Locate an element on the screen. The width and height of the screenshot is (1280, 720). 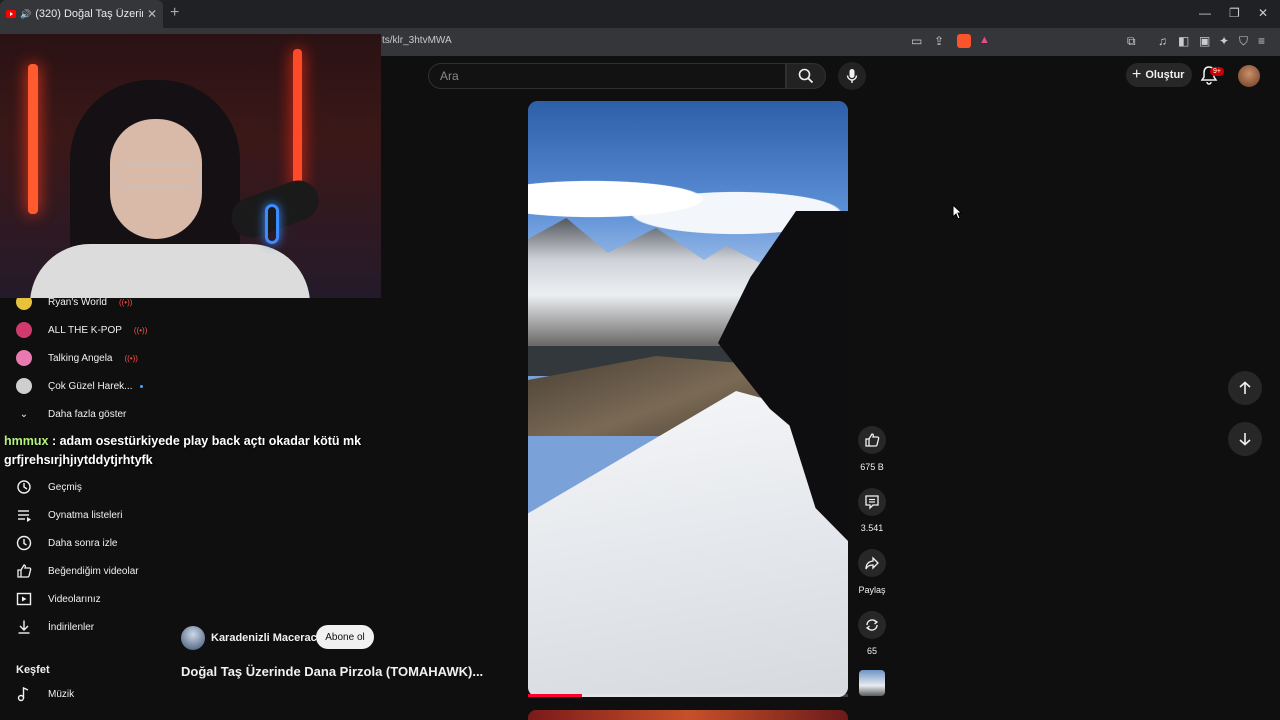
channel-name: Karadenizli Maceracı is located at coordinates (265, 638).